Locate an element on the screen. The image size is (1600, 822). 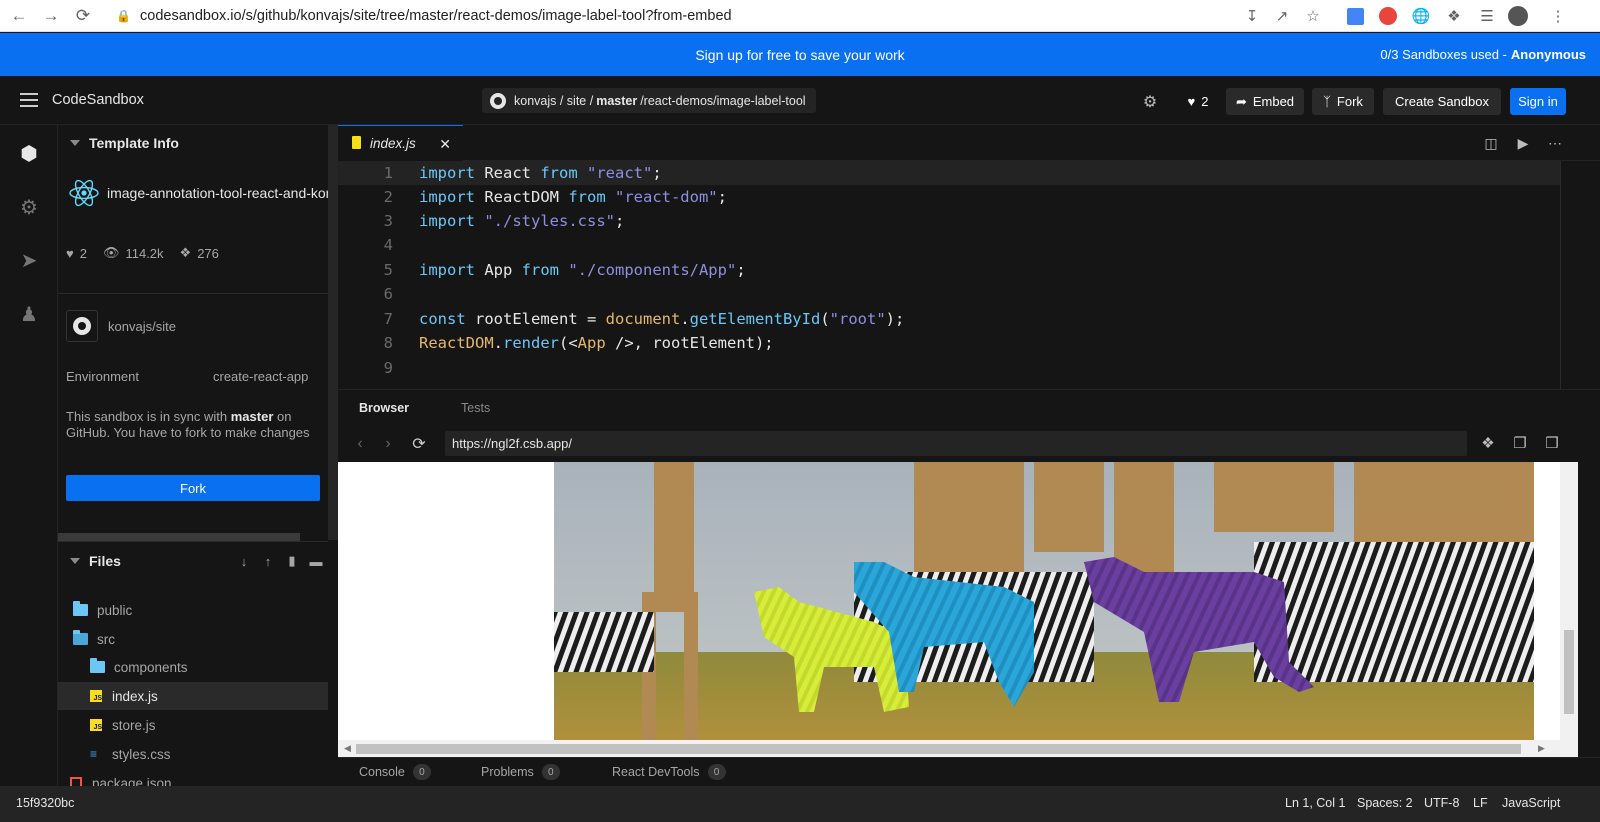
file-name: public is located at coordinates (115, 610).